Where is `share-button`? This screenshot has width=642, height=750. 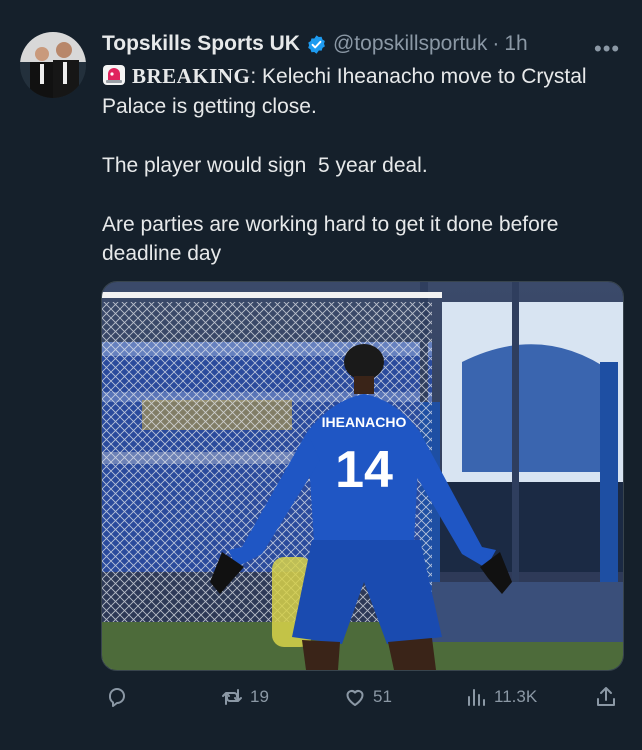
share-button is located at coordinates (609, 697).